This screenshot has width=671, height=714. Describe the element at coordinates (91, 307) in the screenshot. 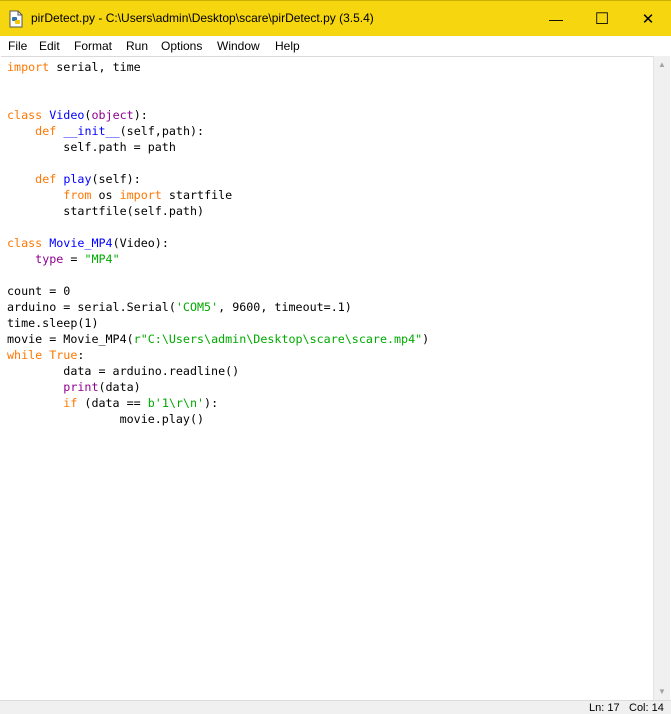

I see `code-token: arduino = serial.Serial(` at that location.